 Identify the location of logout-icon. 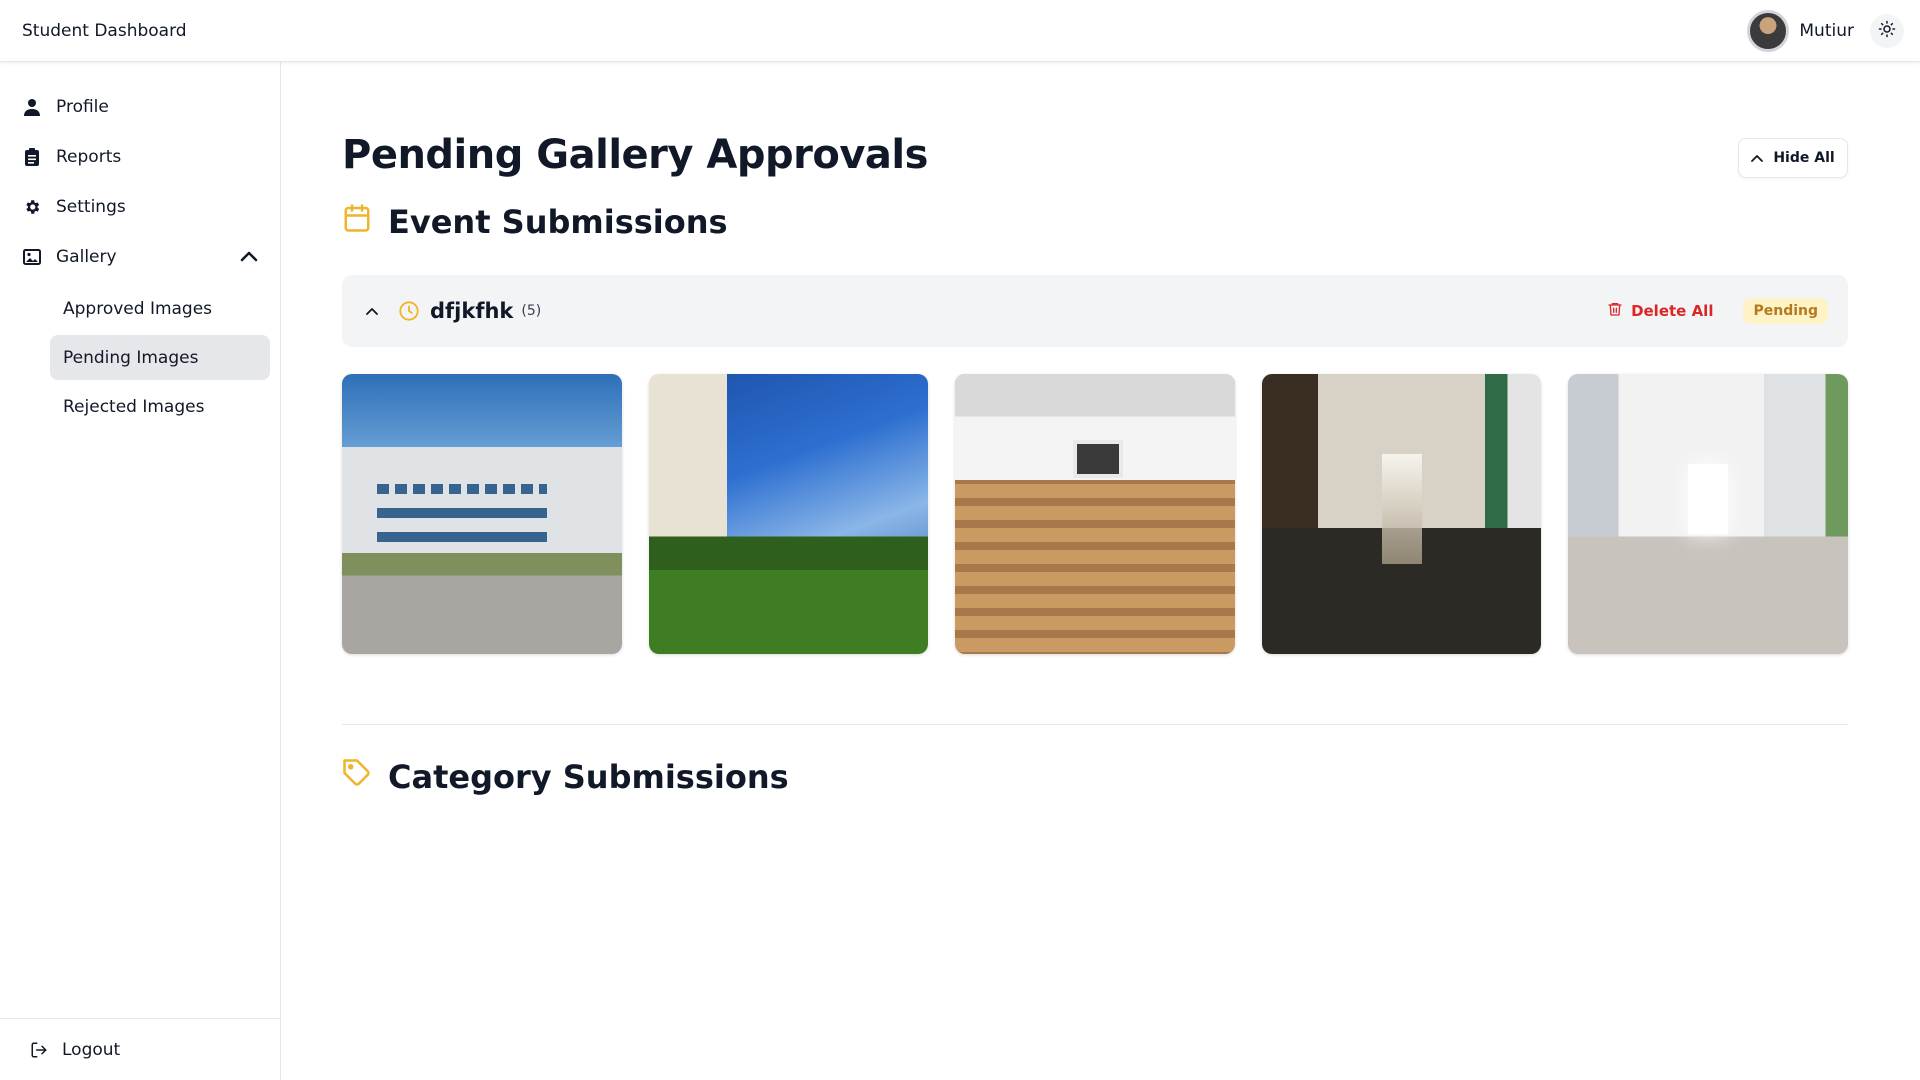
(39, 1050).